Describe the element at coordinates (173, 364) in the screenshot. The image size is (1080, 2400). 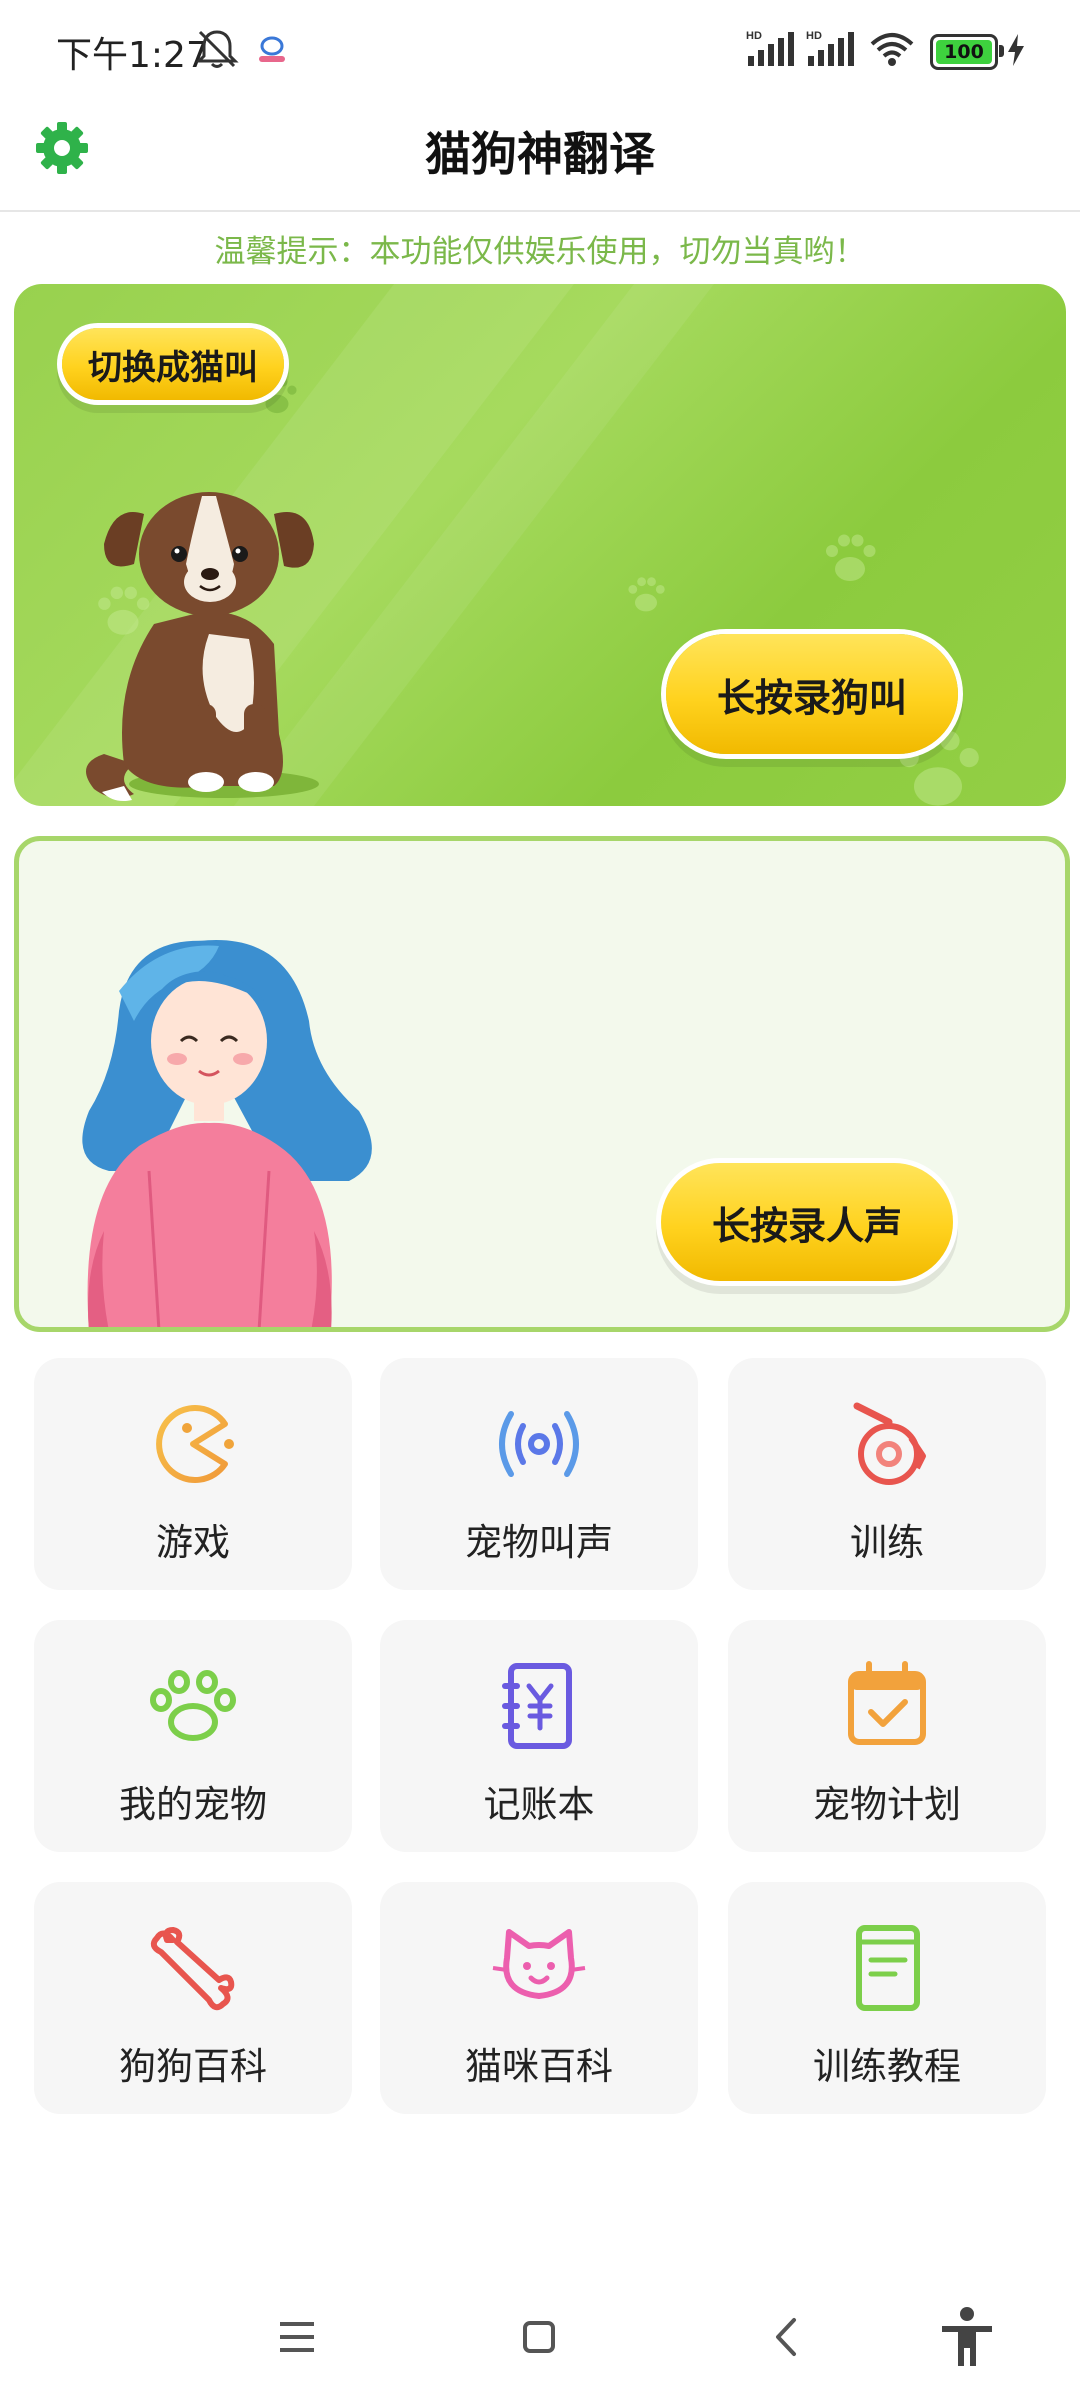
I see `switch-to-cat-button: 切换成猫叫` at that location.